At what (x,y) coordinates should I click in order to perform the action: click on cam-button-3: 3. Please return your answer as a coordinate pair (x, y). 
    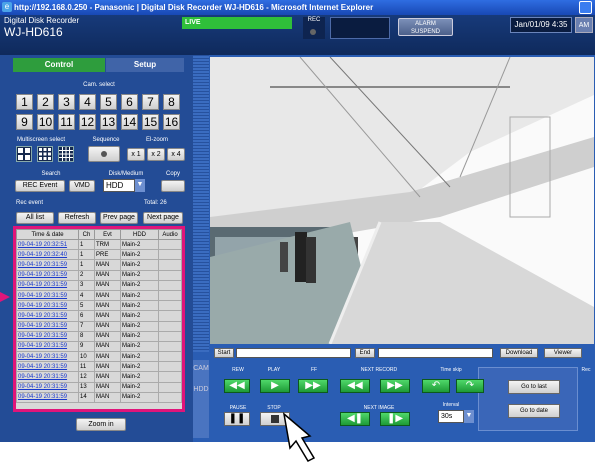
    Looking at the image, I should click on (66, 102).